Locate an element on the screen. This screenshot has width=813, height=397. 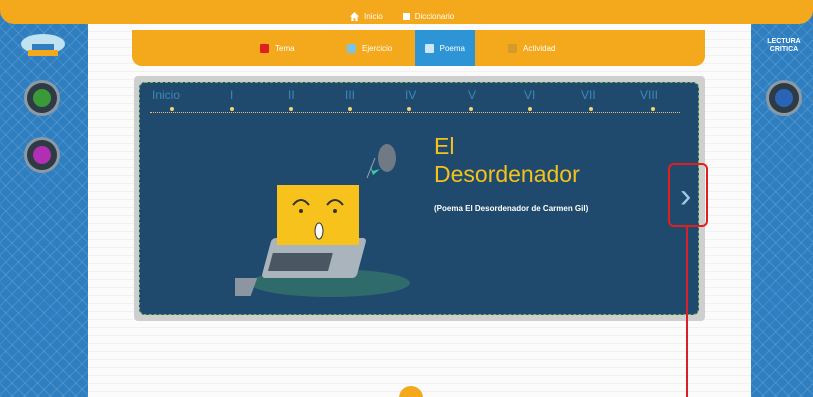
poem-subtitle: (Poema El Desordenador de Carmen Gil) is located at coordinates (511, 208).